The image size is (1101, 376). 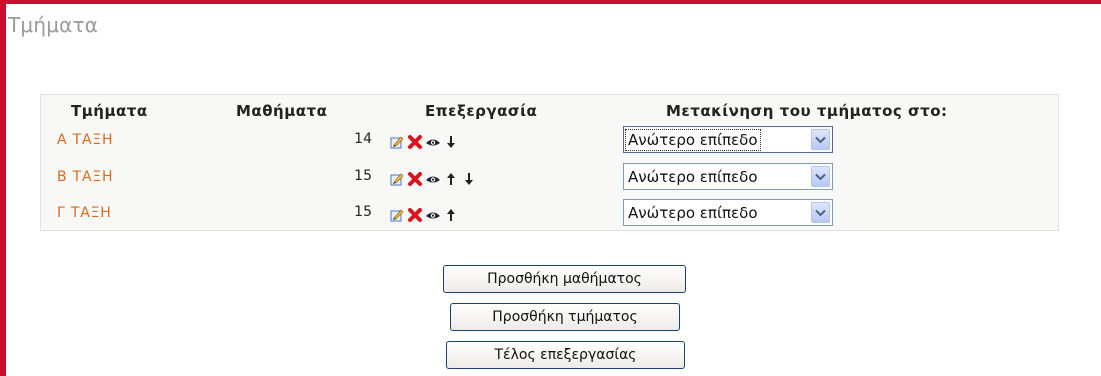 I want to click on category-link: Α ΤΑΞΗ, so click(x=85, y=140).